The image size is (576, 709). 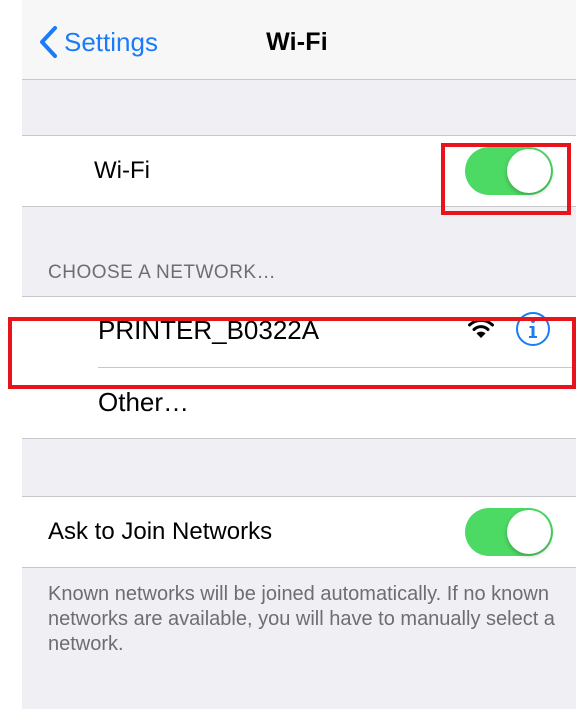 I want to click on navigation-bar: Settings Wi-Fi, so click(x=299, y=40).